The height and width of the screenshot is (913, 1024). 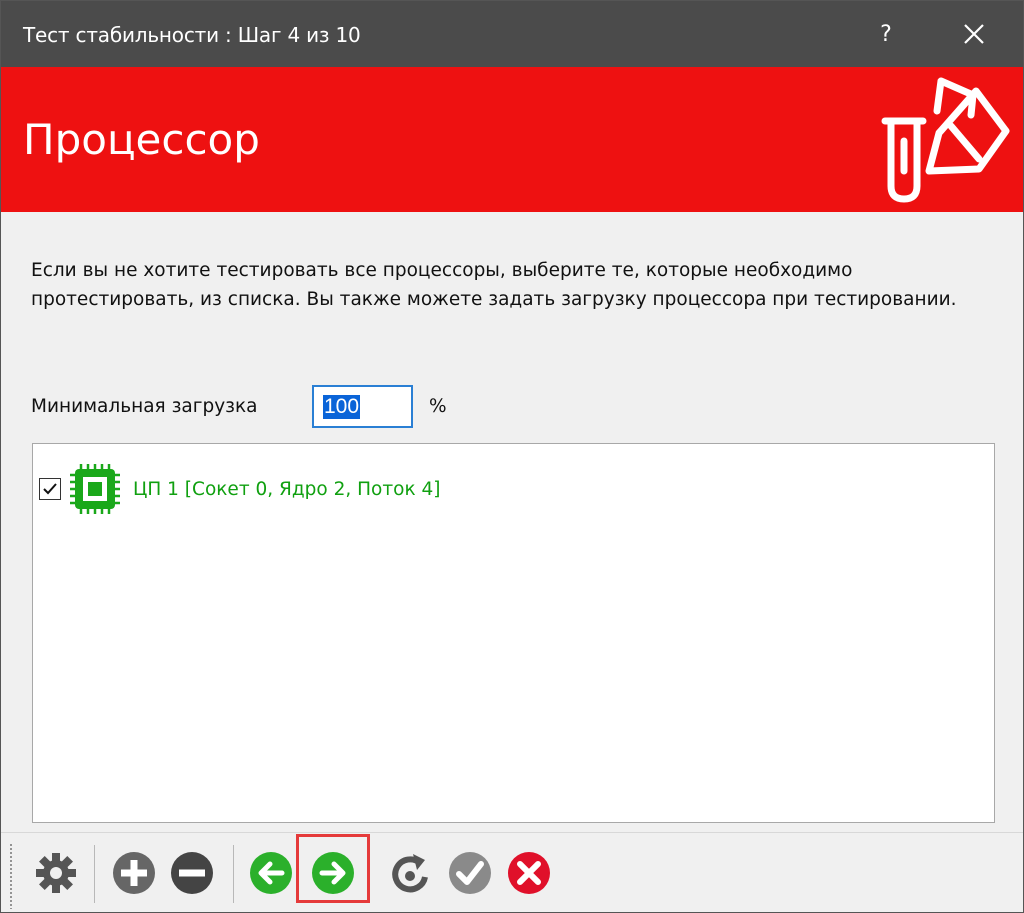 I want to click on min-load-value: 100, so click(x=342, y=406).